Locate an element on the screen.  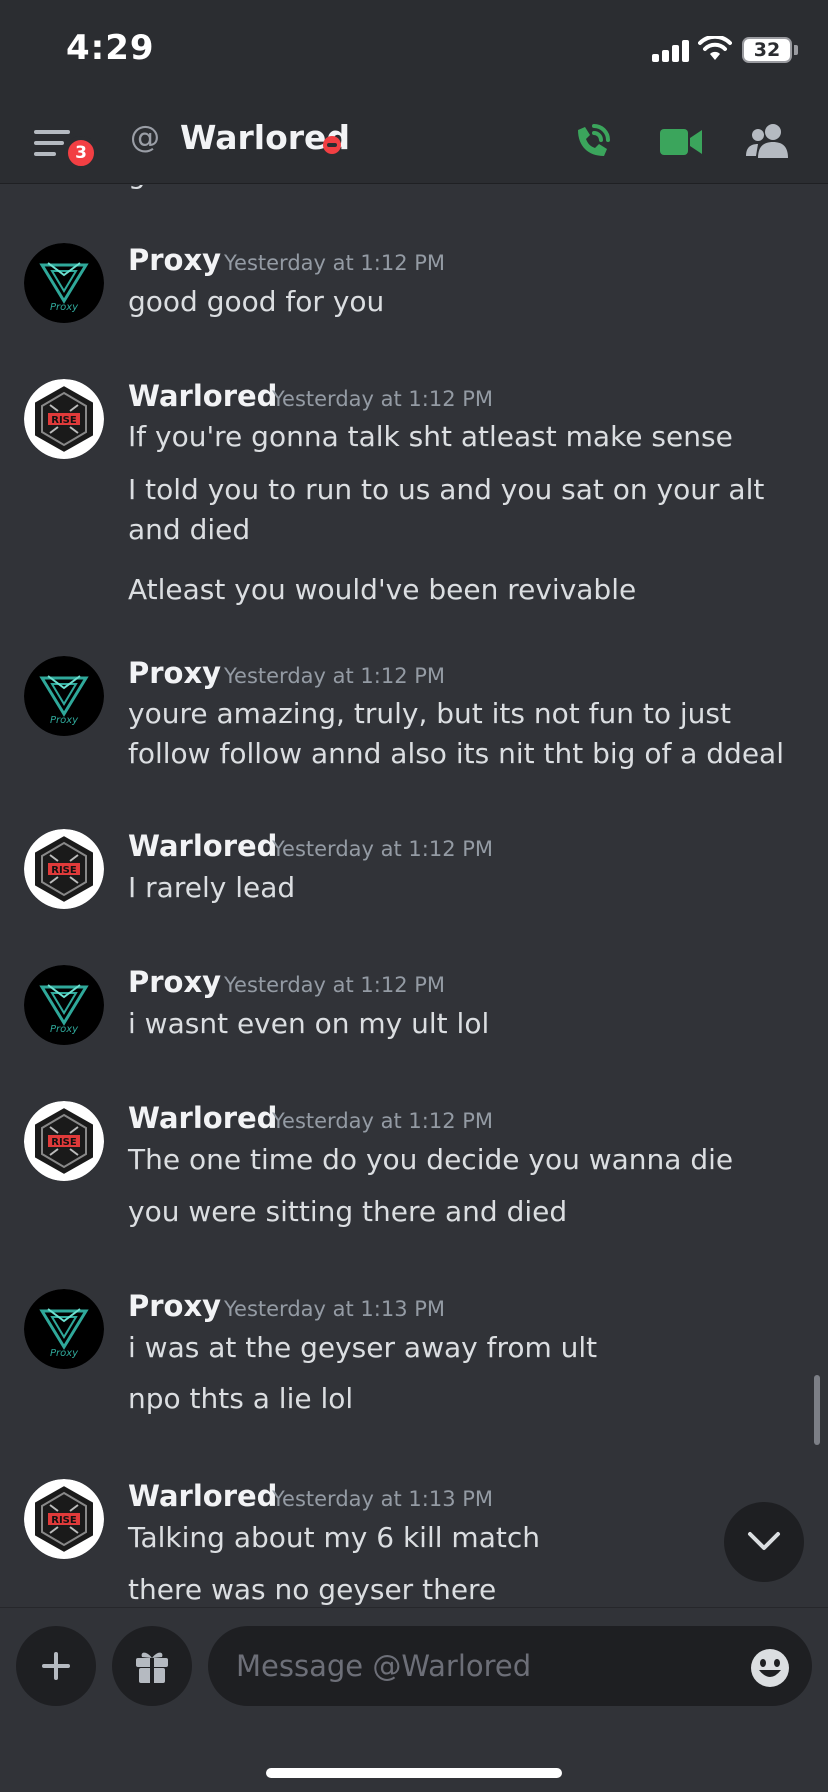
emoji-icon is located at coordinates (770, 1668).